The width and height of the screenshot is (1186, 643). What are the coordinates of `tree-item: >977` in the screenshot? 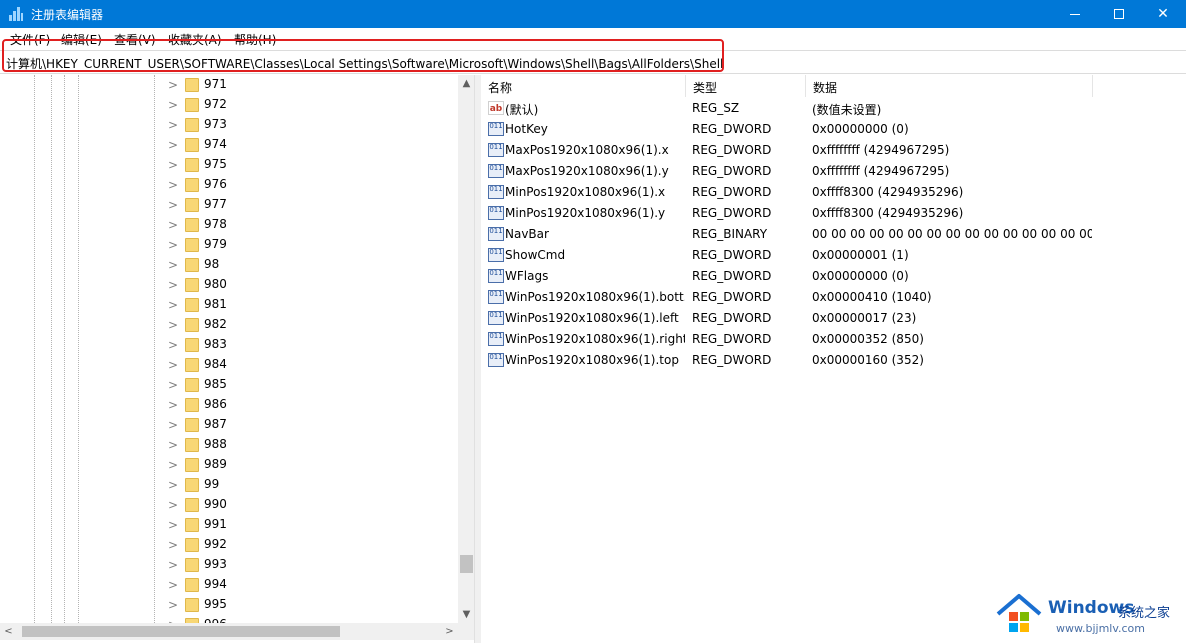 It's located at (229, 205).